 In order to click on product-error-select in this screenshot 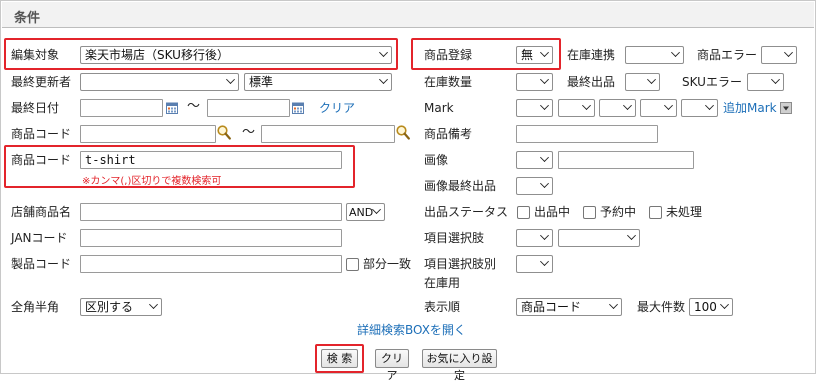, I will do `click(779, 55)`.